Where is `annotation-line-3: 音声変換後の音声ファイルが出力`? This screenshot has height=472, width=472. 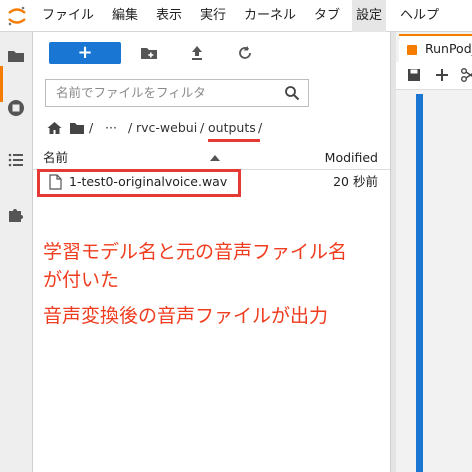
annotation-line-3: 音声変換後の音声ファイルが出力 is located at coordinates (186, 316).